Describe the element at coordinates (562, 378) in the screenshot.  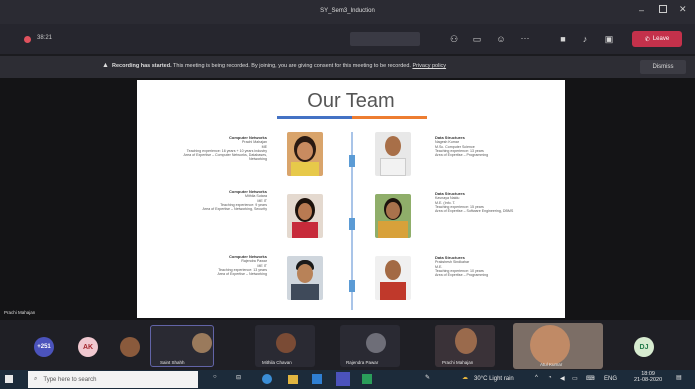
I see `volume-icon: ◀` at that location.